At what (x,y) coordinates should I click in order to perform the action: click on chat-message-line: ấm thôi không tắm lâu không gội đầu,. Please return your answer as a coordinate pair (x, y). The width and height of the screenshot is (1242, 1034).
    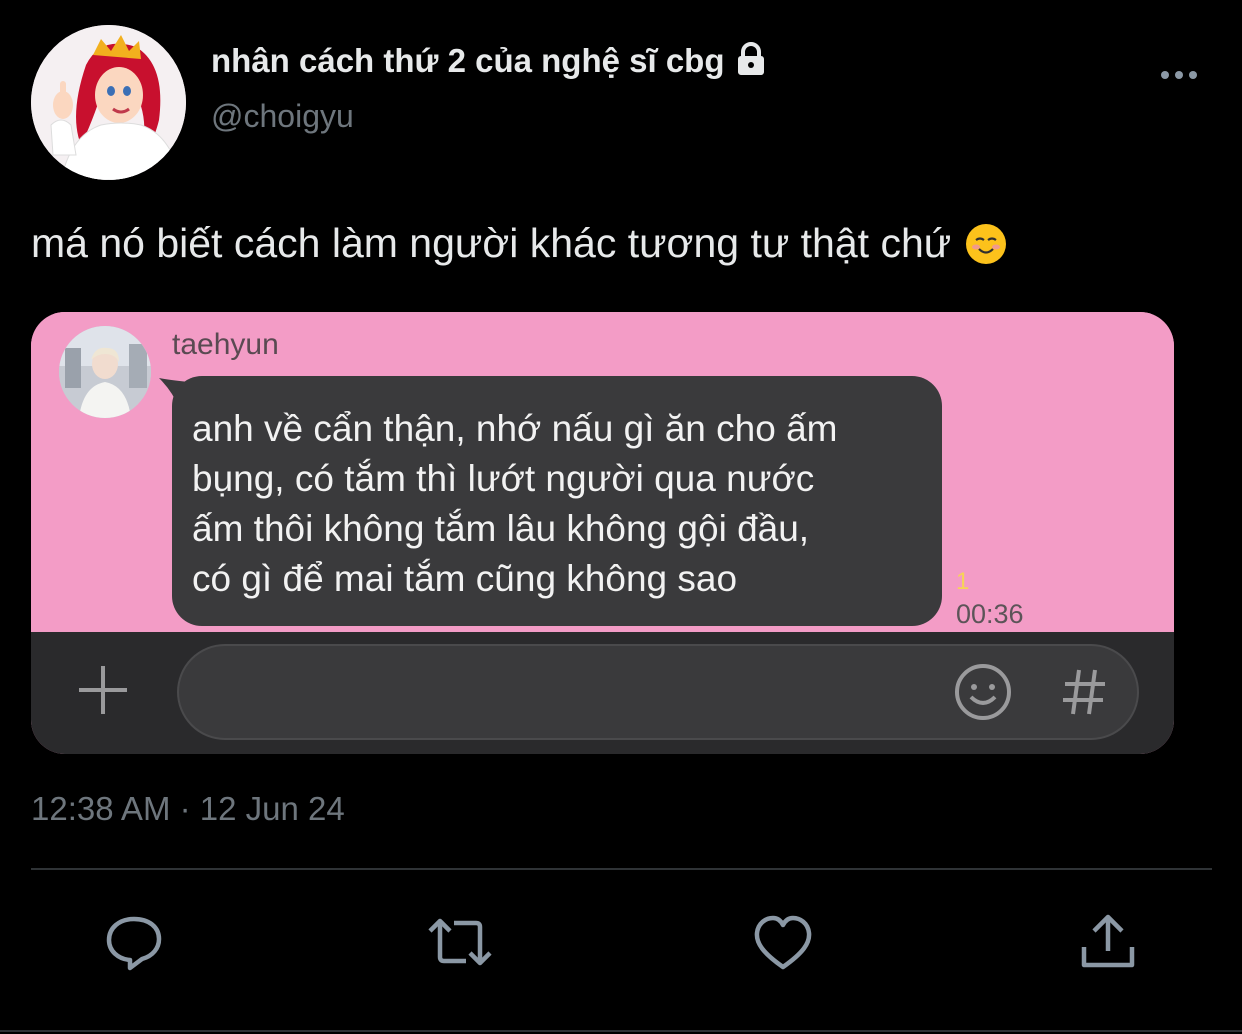
    Looking at the image, I should click on (501, 528).